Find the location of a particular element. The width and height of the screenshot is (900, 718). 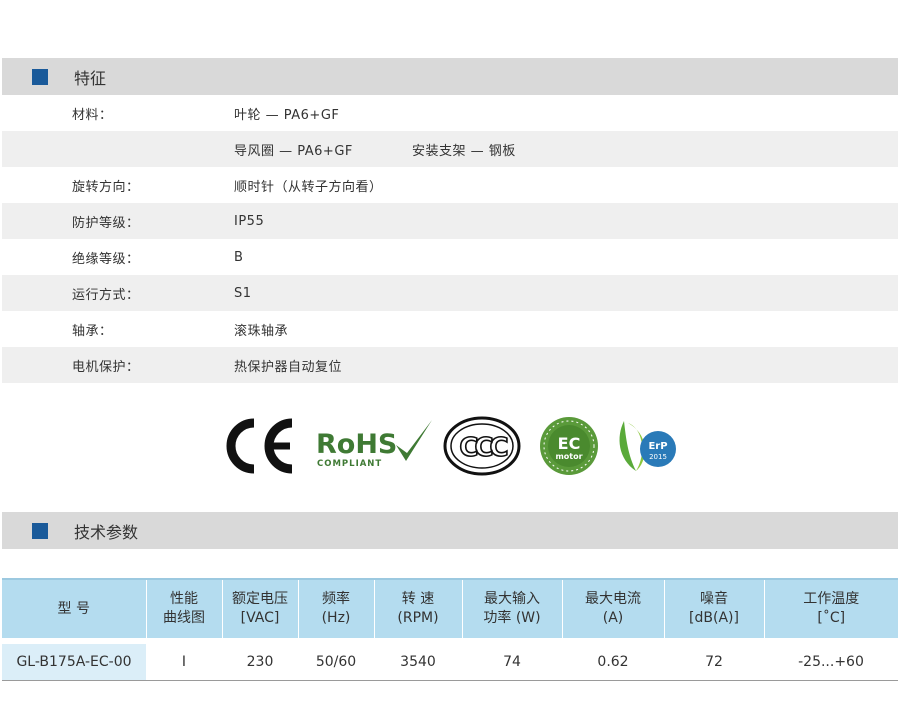

features-section-title: 特征 is located at coordinates (90, 78).